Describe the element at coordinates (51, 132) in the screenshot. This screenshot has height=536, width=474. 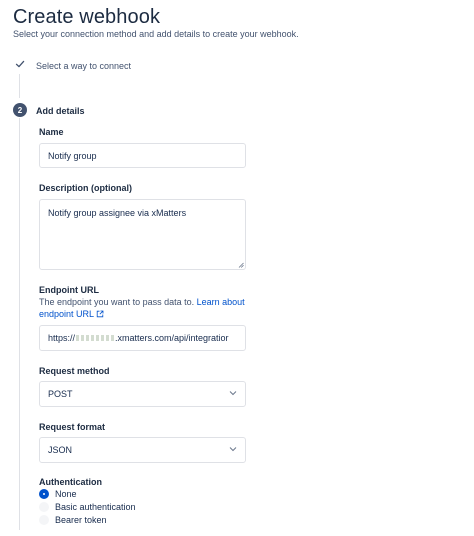
I see `name-label: Name` at that location.